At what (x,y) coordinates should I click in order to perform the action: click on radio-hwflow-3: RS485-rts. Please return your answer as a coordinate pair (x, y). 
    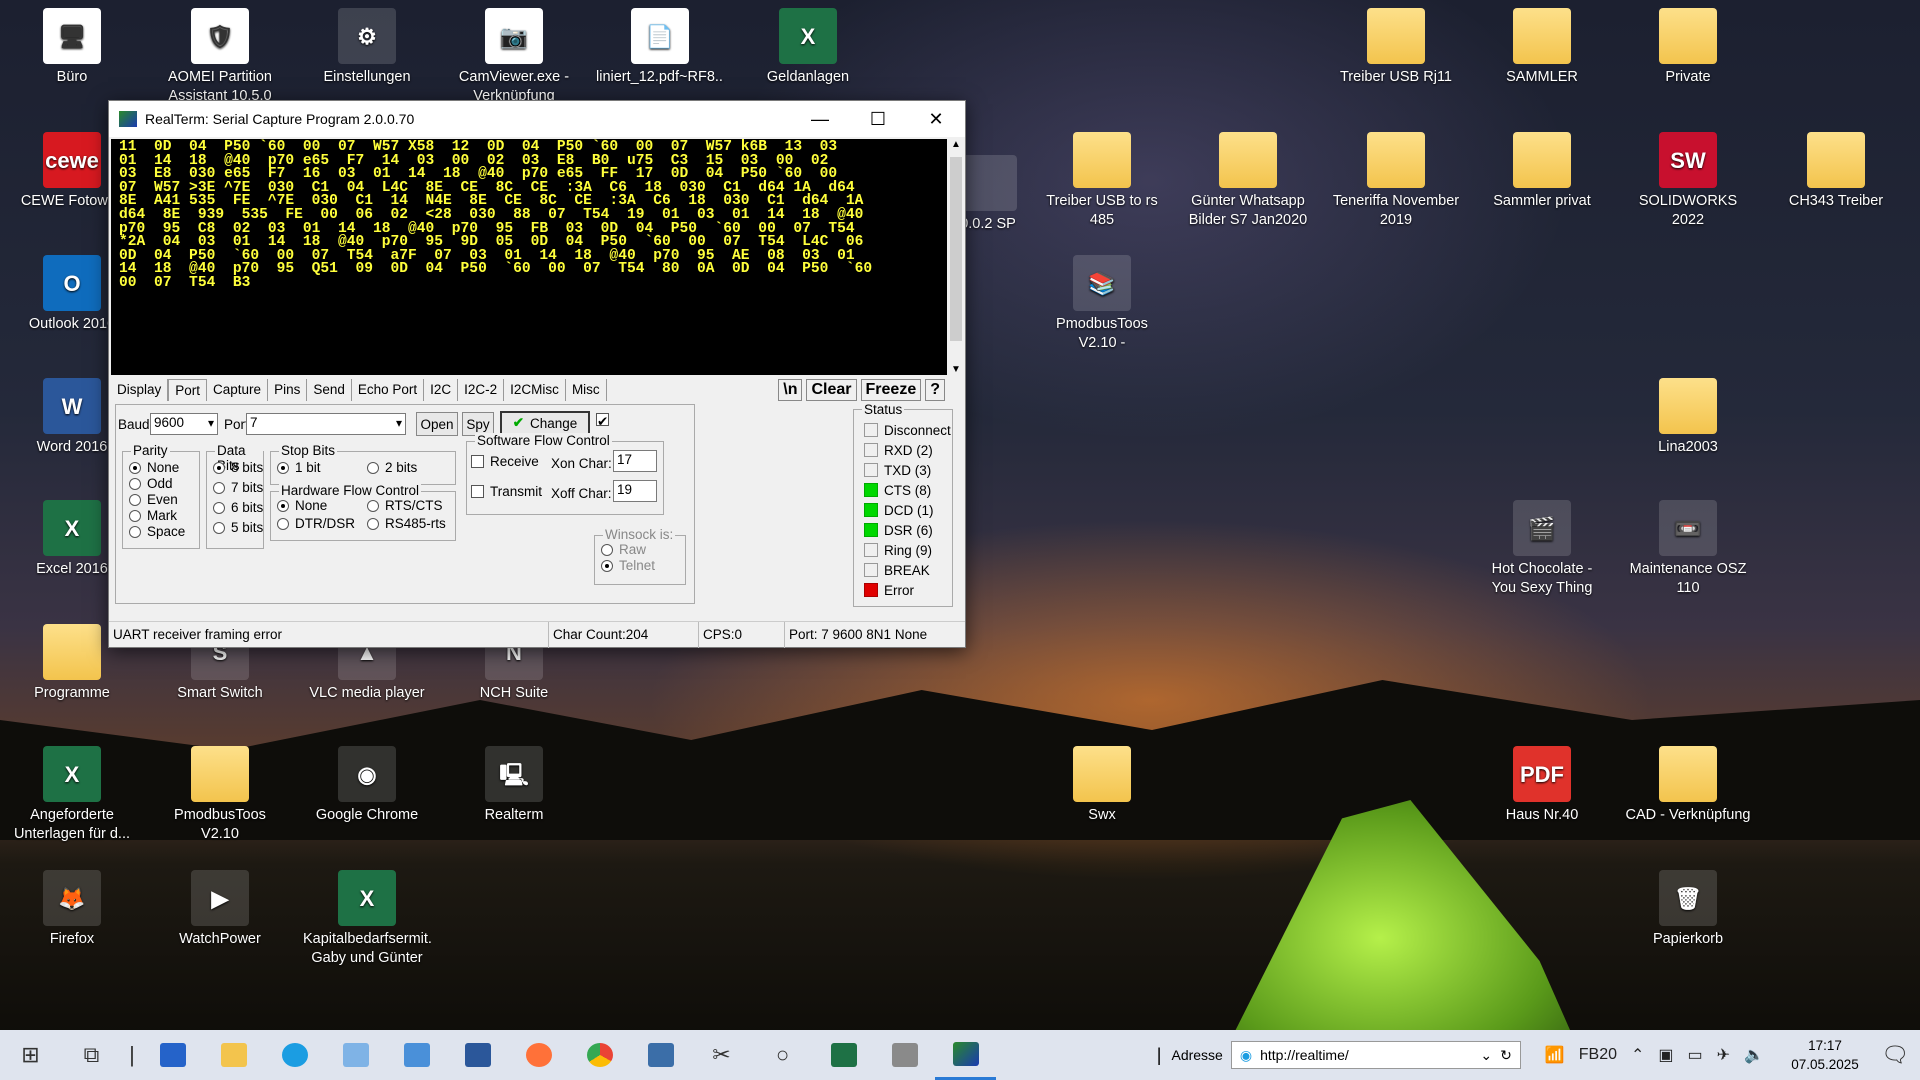
    Looking at the image, I should click on (406, 523).